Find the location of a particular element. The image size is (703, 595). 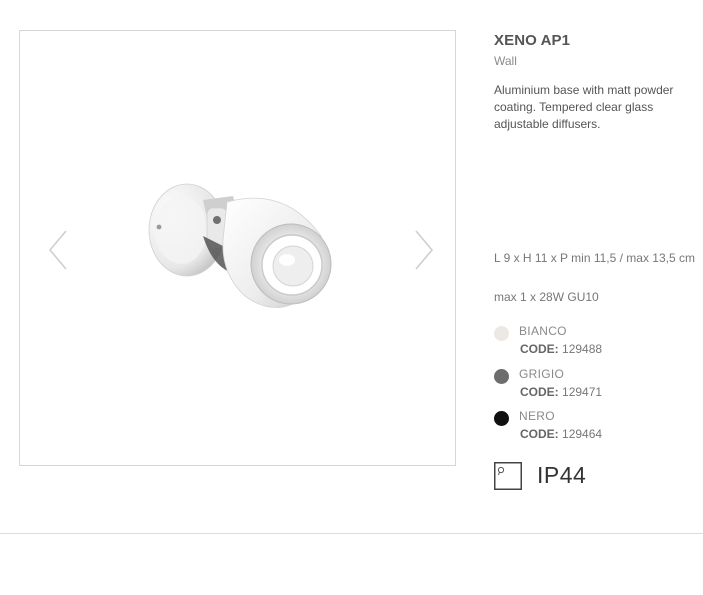

variant-grigio: GRIGIO CODE: 129471 is located at coordinates (594, 387).